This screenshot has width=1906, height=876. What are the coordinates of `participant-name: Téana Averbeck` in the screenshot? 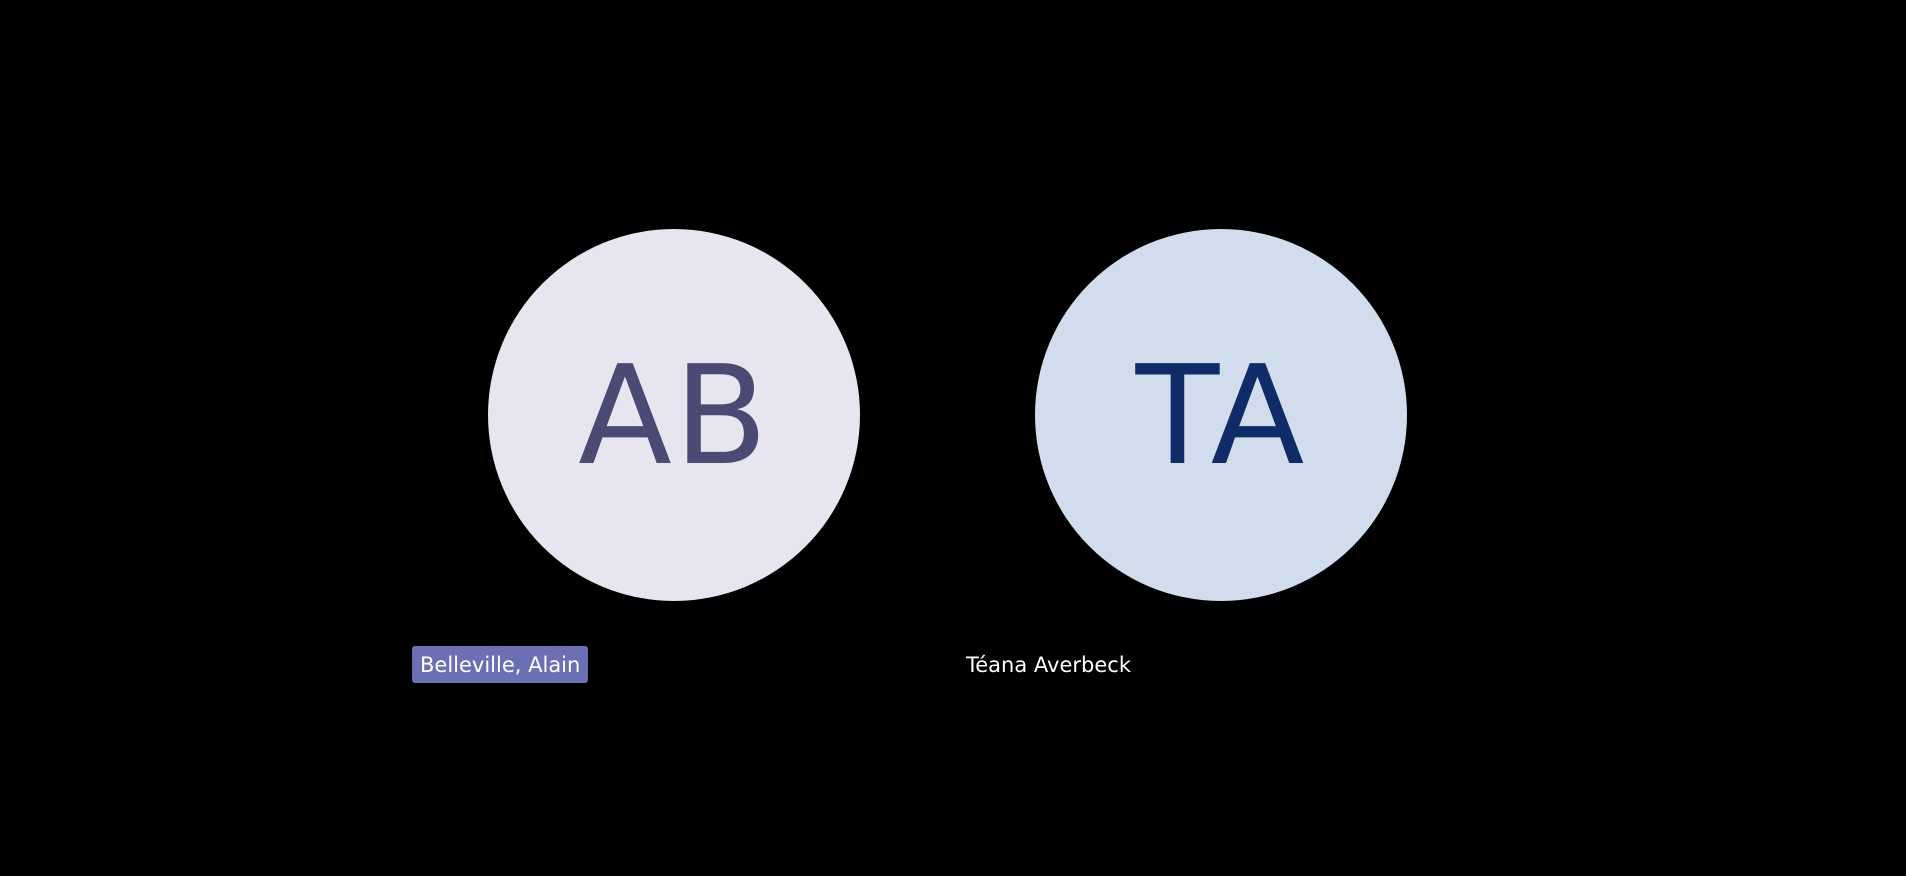 It's located at (1048, 664).